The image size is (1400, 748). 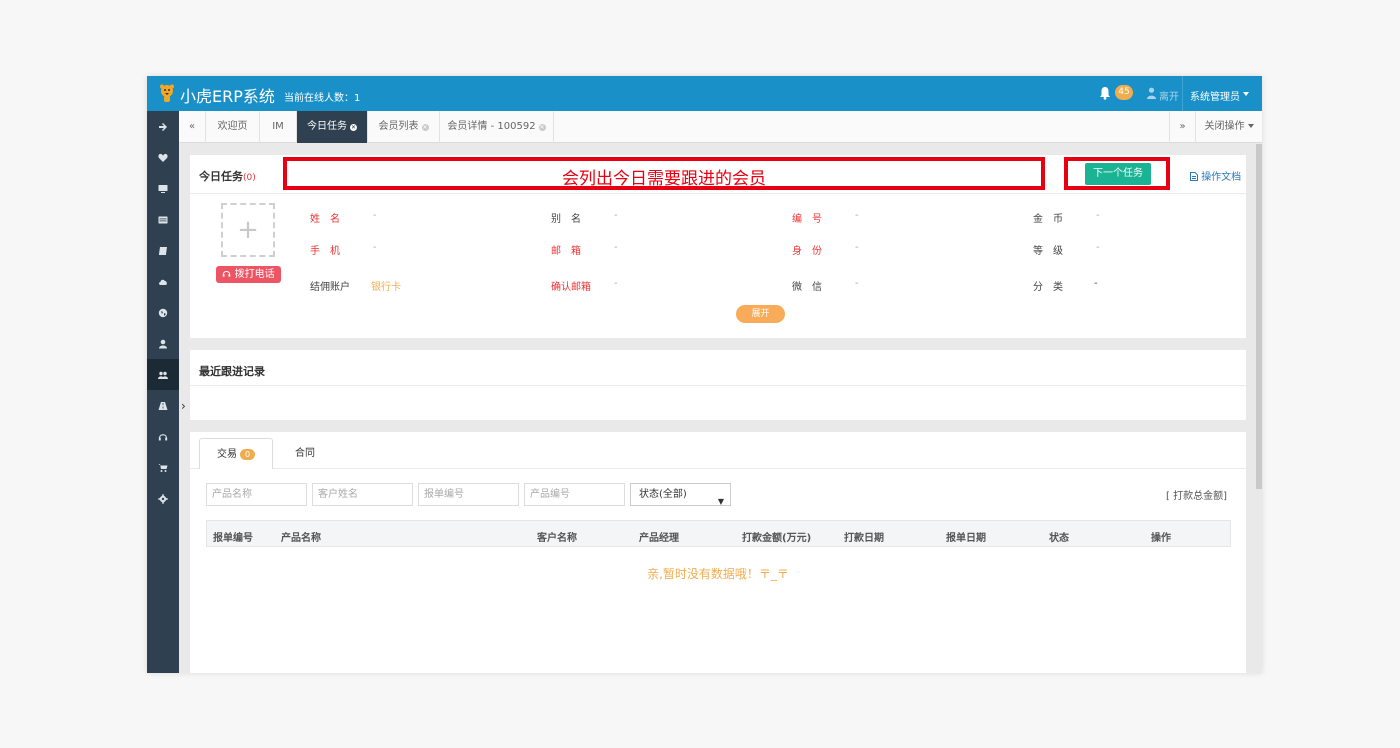 I want to click on field-name-label: 姓 名, so click(x=325, y=219).